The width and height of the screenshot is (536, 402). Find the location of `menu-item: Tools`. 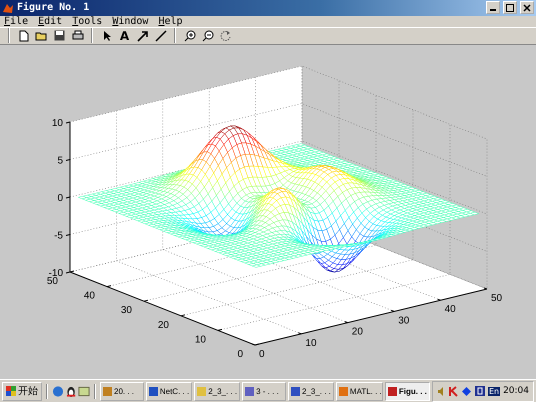

menu-item: Tools is located at coordinates (87, 21).